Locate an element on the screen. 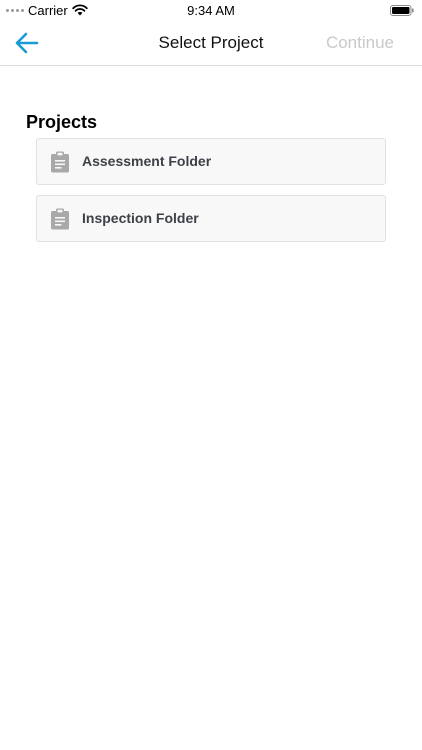 The height and width of the screenshot is (750, 422). project-label: Inspection Folder is located at coordinates (140, 218).